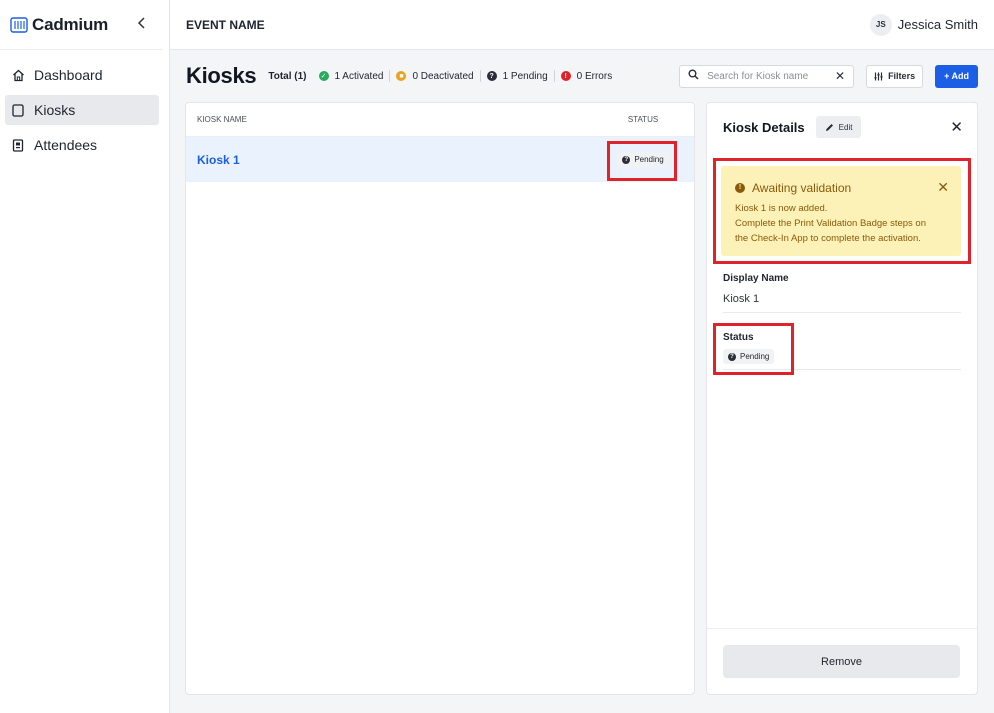 This screenshot has width=994, height=713. Describe the element at coordinates (741, 299) in the screenshot. I see `display-name-value: Kiosk 1` at that location.